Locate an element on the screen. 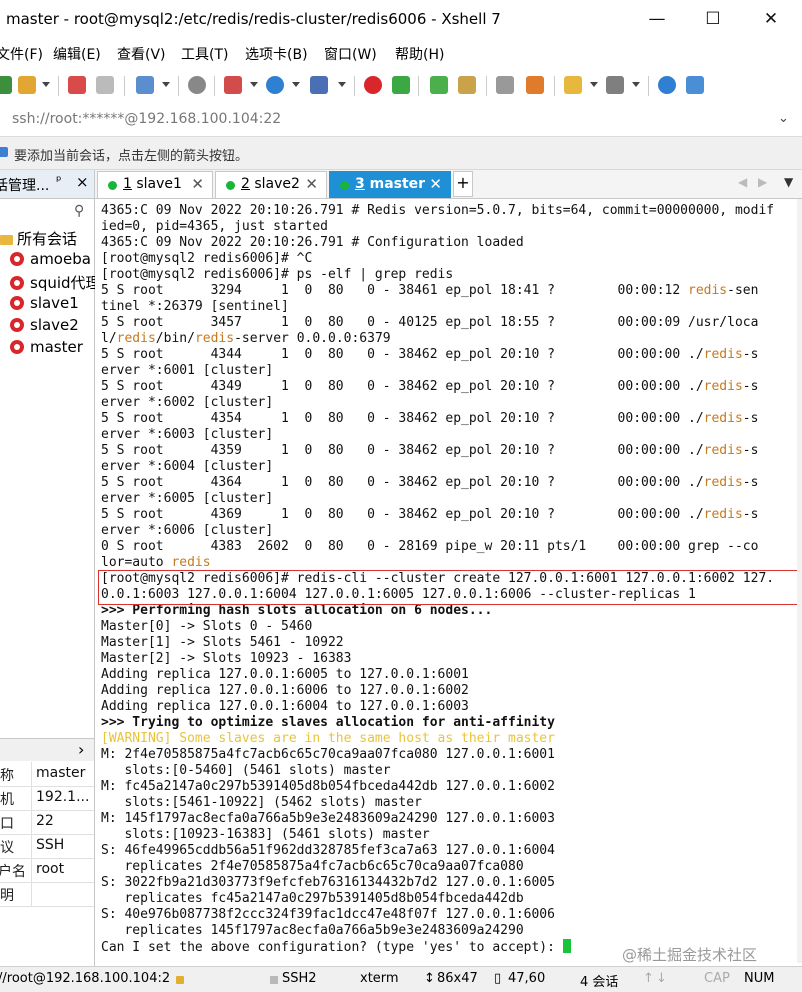  expand-icon: › is located at coordinates (81, 749).